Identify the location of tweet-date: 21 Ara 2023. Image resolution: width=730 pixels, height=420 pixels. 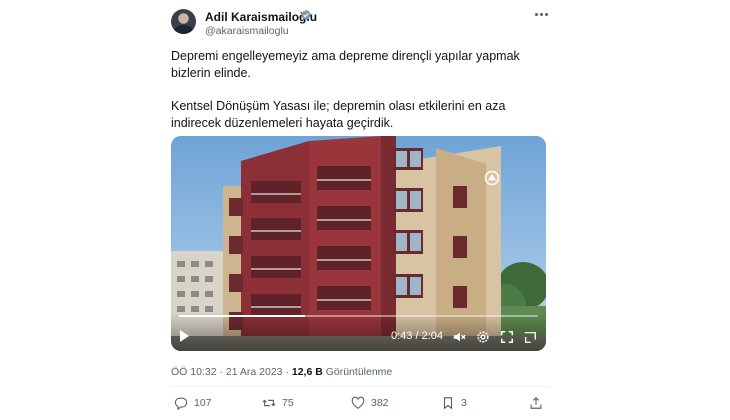
(254, 372).